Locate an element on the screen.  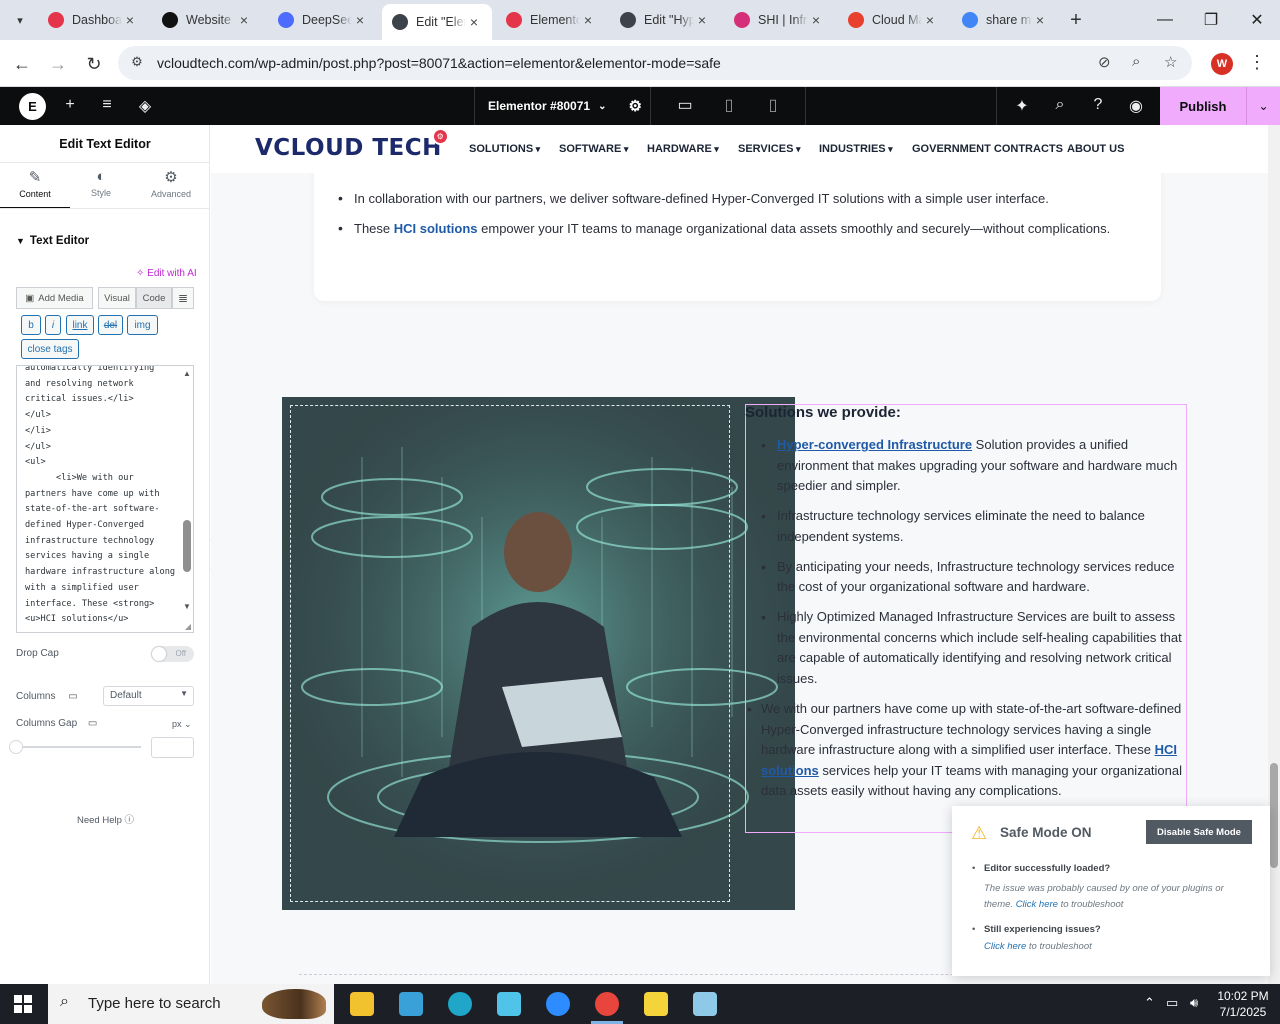
volume-icon: 🔊︎ is located at coordinates (1194, 1003).